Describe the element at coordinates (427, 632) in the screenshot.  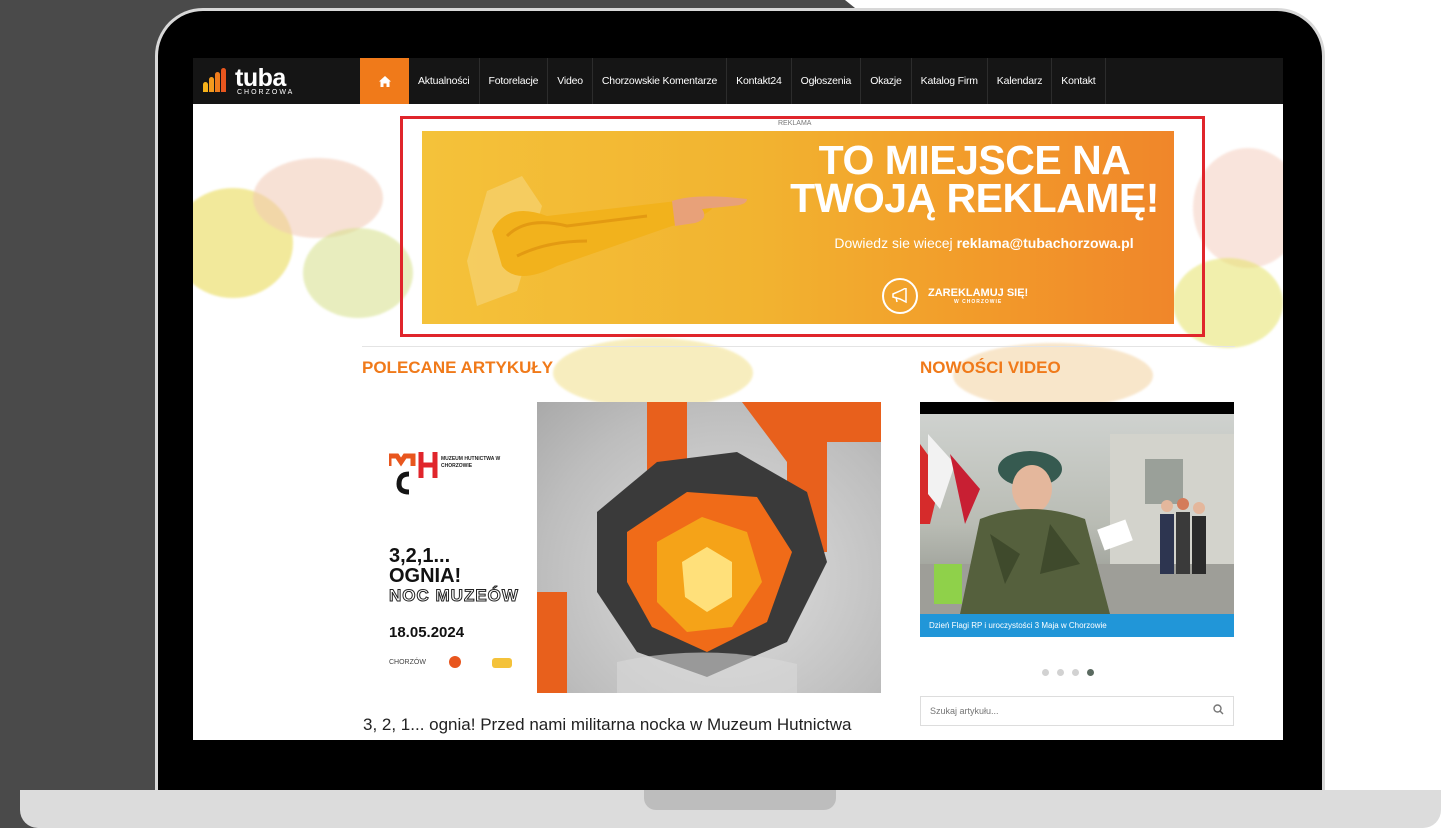
I see `poster-date: 18.05.2024` at that location.